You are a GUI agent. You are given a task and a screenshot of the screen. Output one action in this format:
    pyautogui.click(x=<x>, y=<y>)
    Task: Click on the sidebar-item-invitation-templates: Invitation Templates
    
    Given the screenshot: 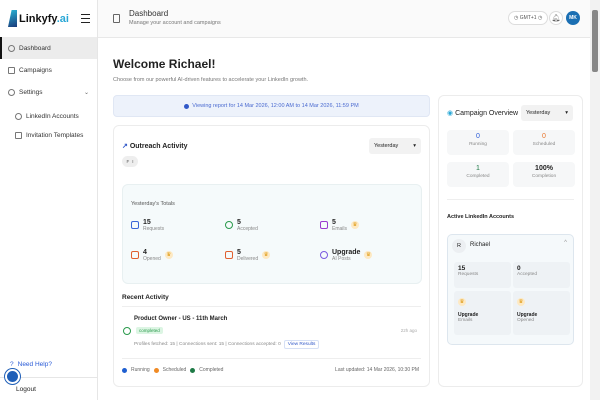 What is the action you would take?
    pyautogui.click(x=48, y=135)
    